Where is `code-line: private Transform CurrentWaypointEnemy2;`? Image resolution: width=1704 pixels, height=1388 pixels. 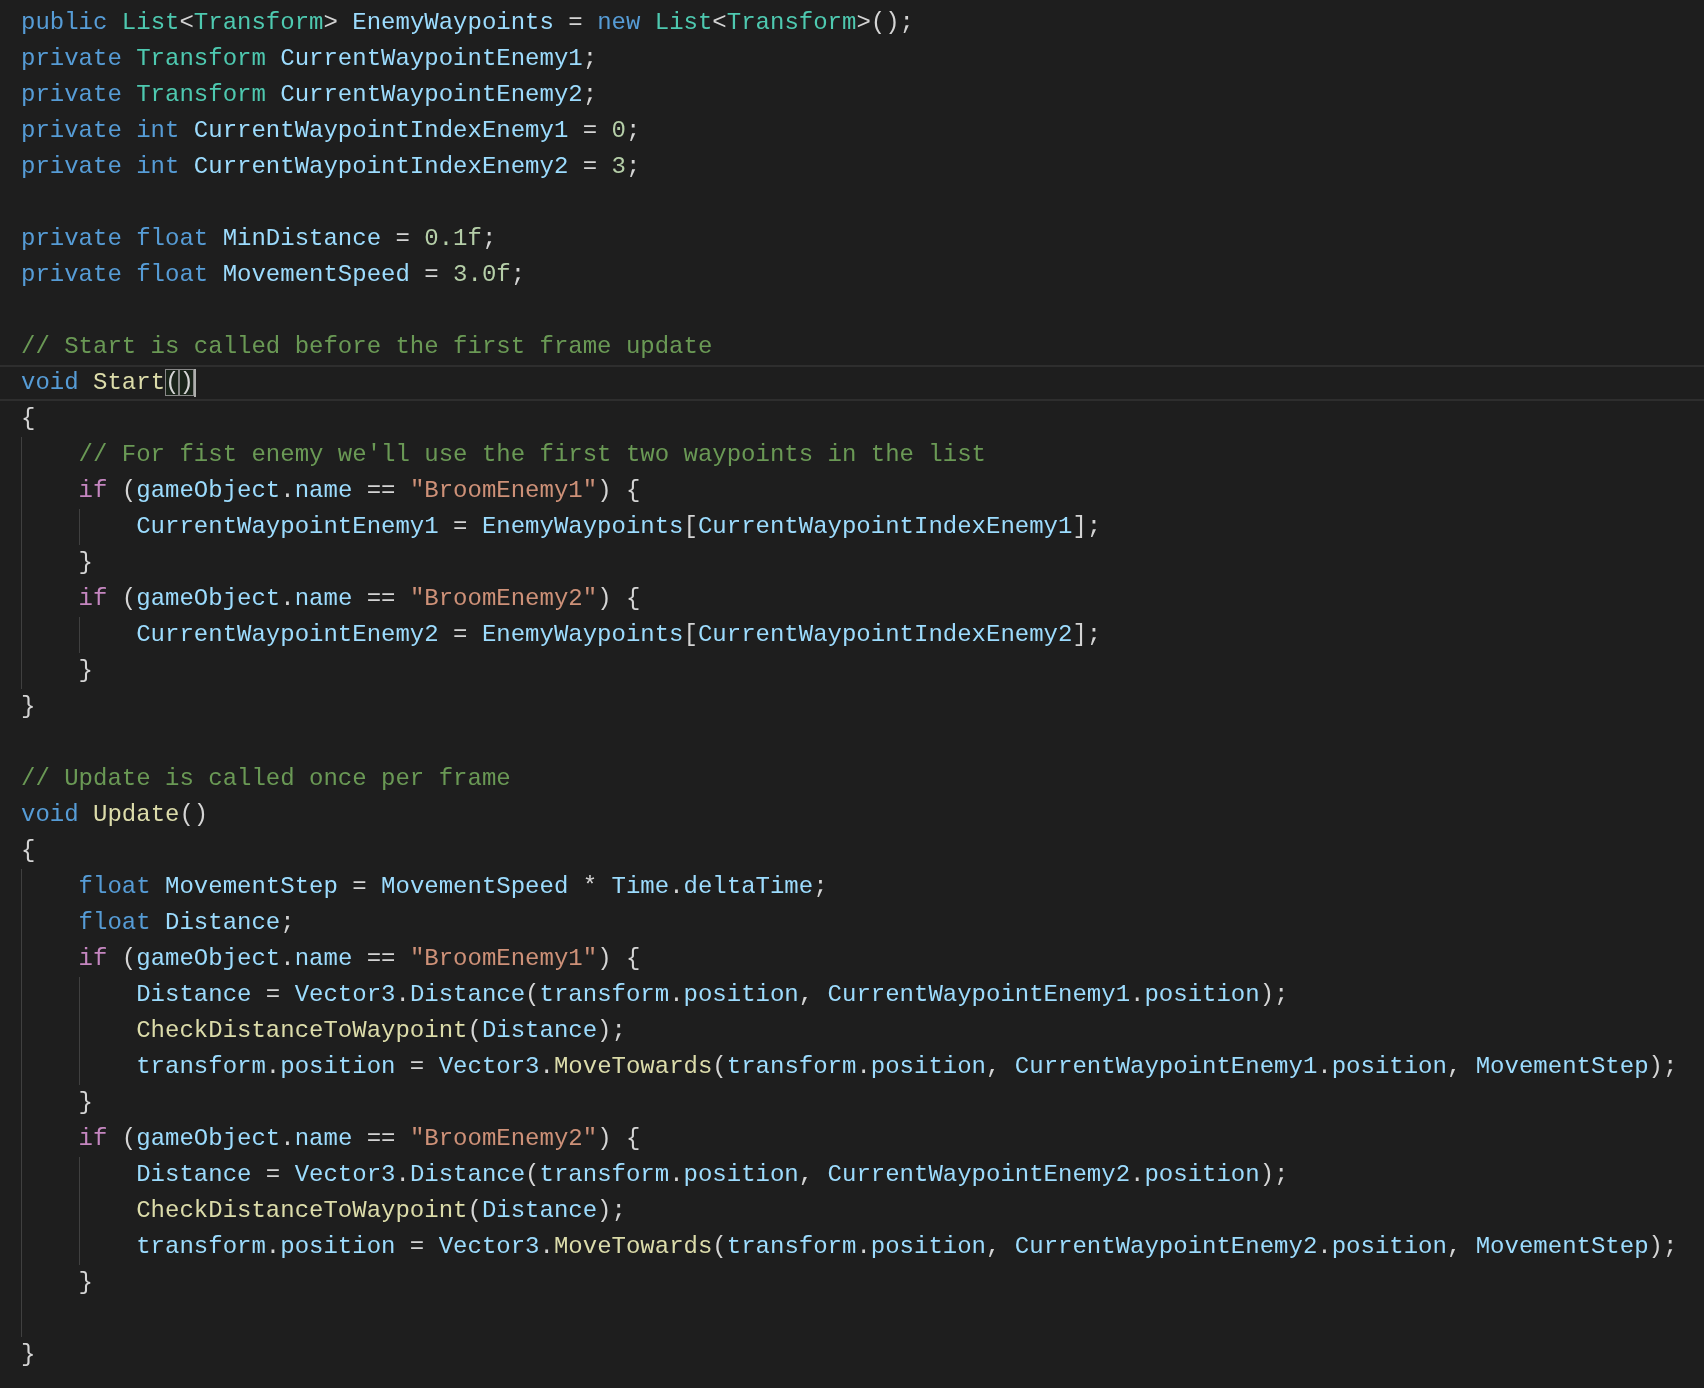 code-line: private Transform CurrentWaypointEnemy2; is located at coordinates (309, 95).